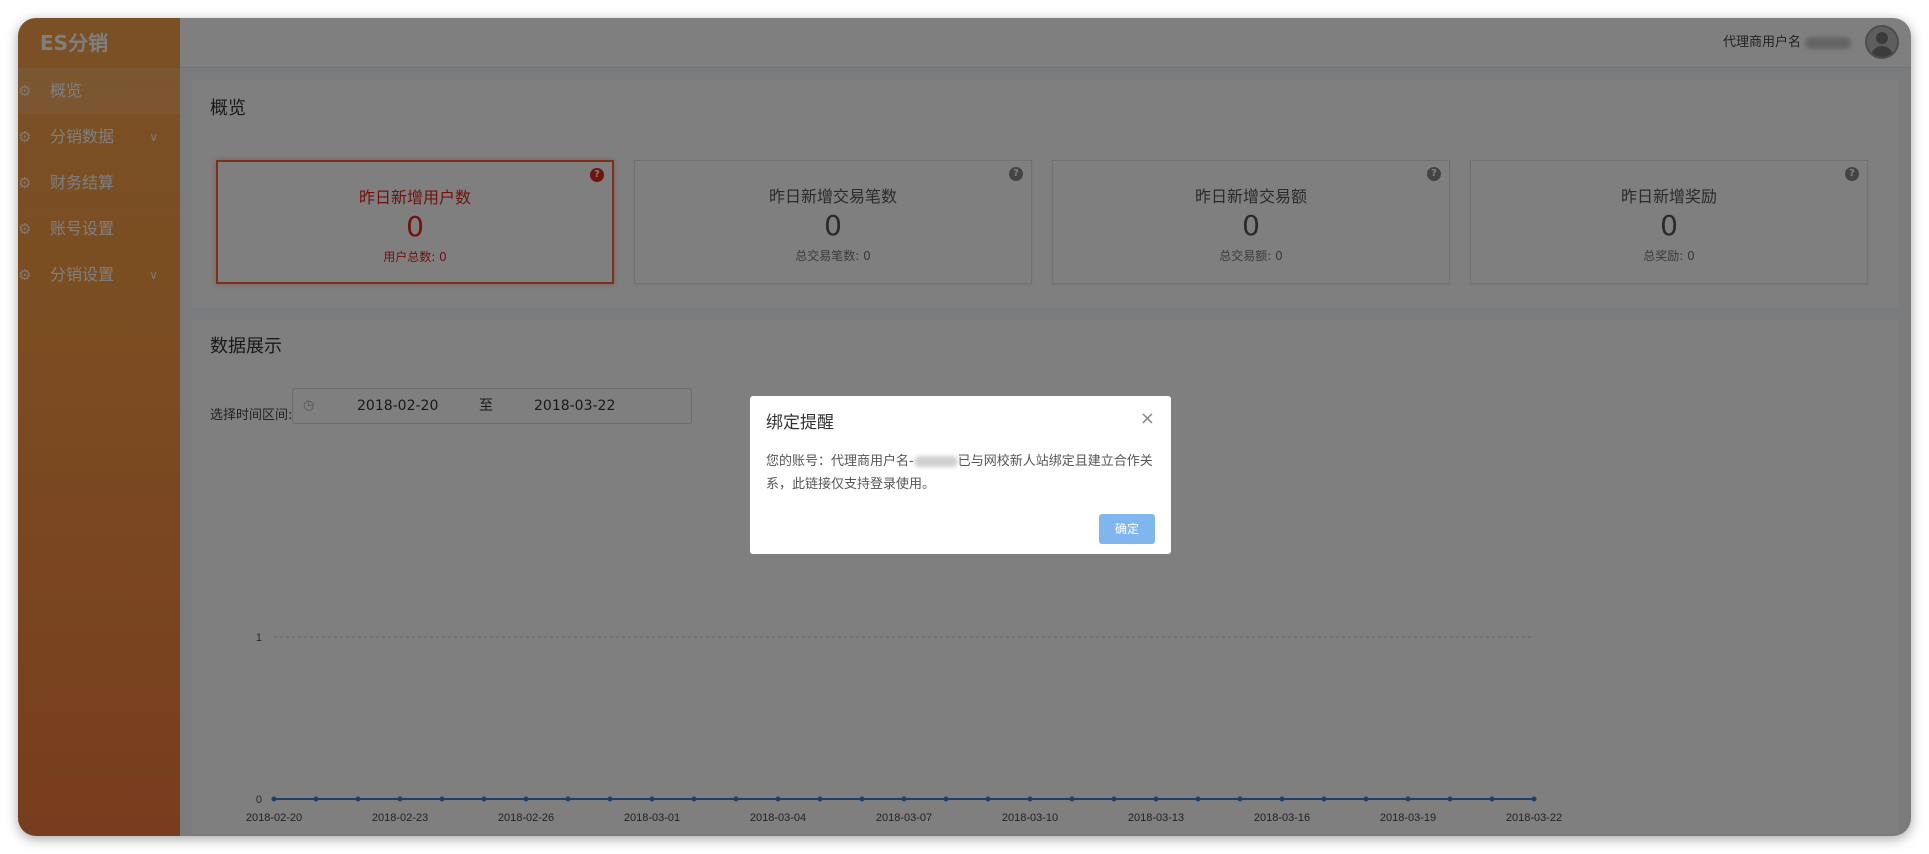 The image size is (1929, 854). Describe the element at coordinates (800, 423) in the screenshot. I see `dialog-title: 绑定提醒` at that location.